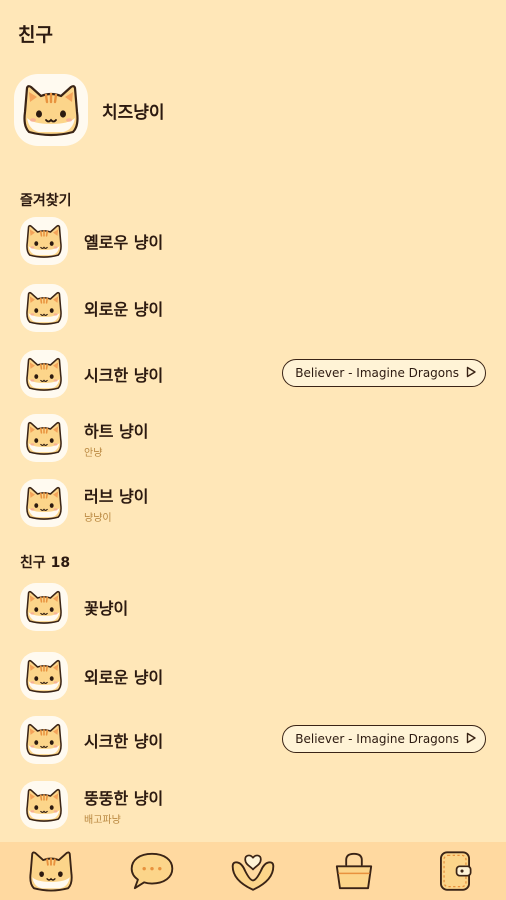 This screenshot has height=900, width=506. I want to click on nav-view, so click(253, 871).